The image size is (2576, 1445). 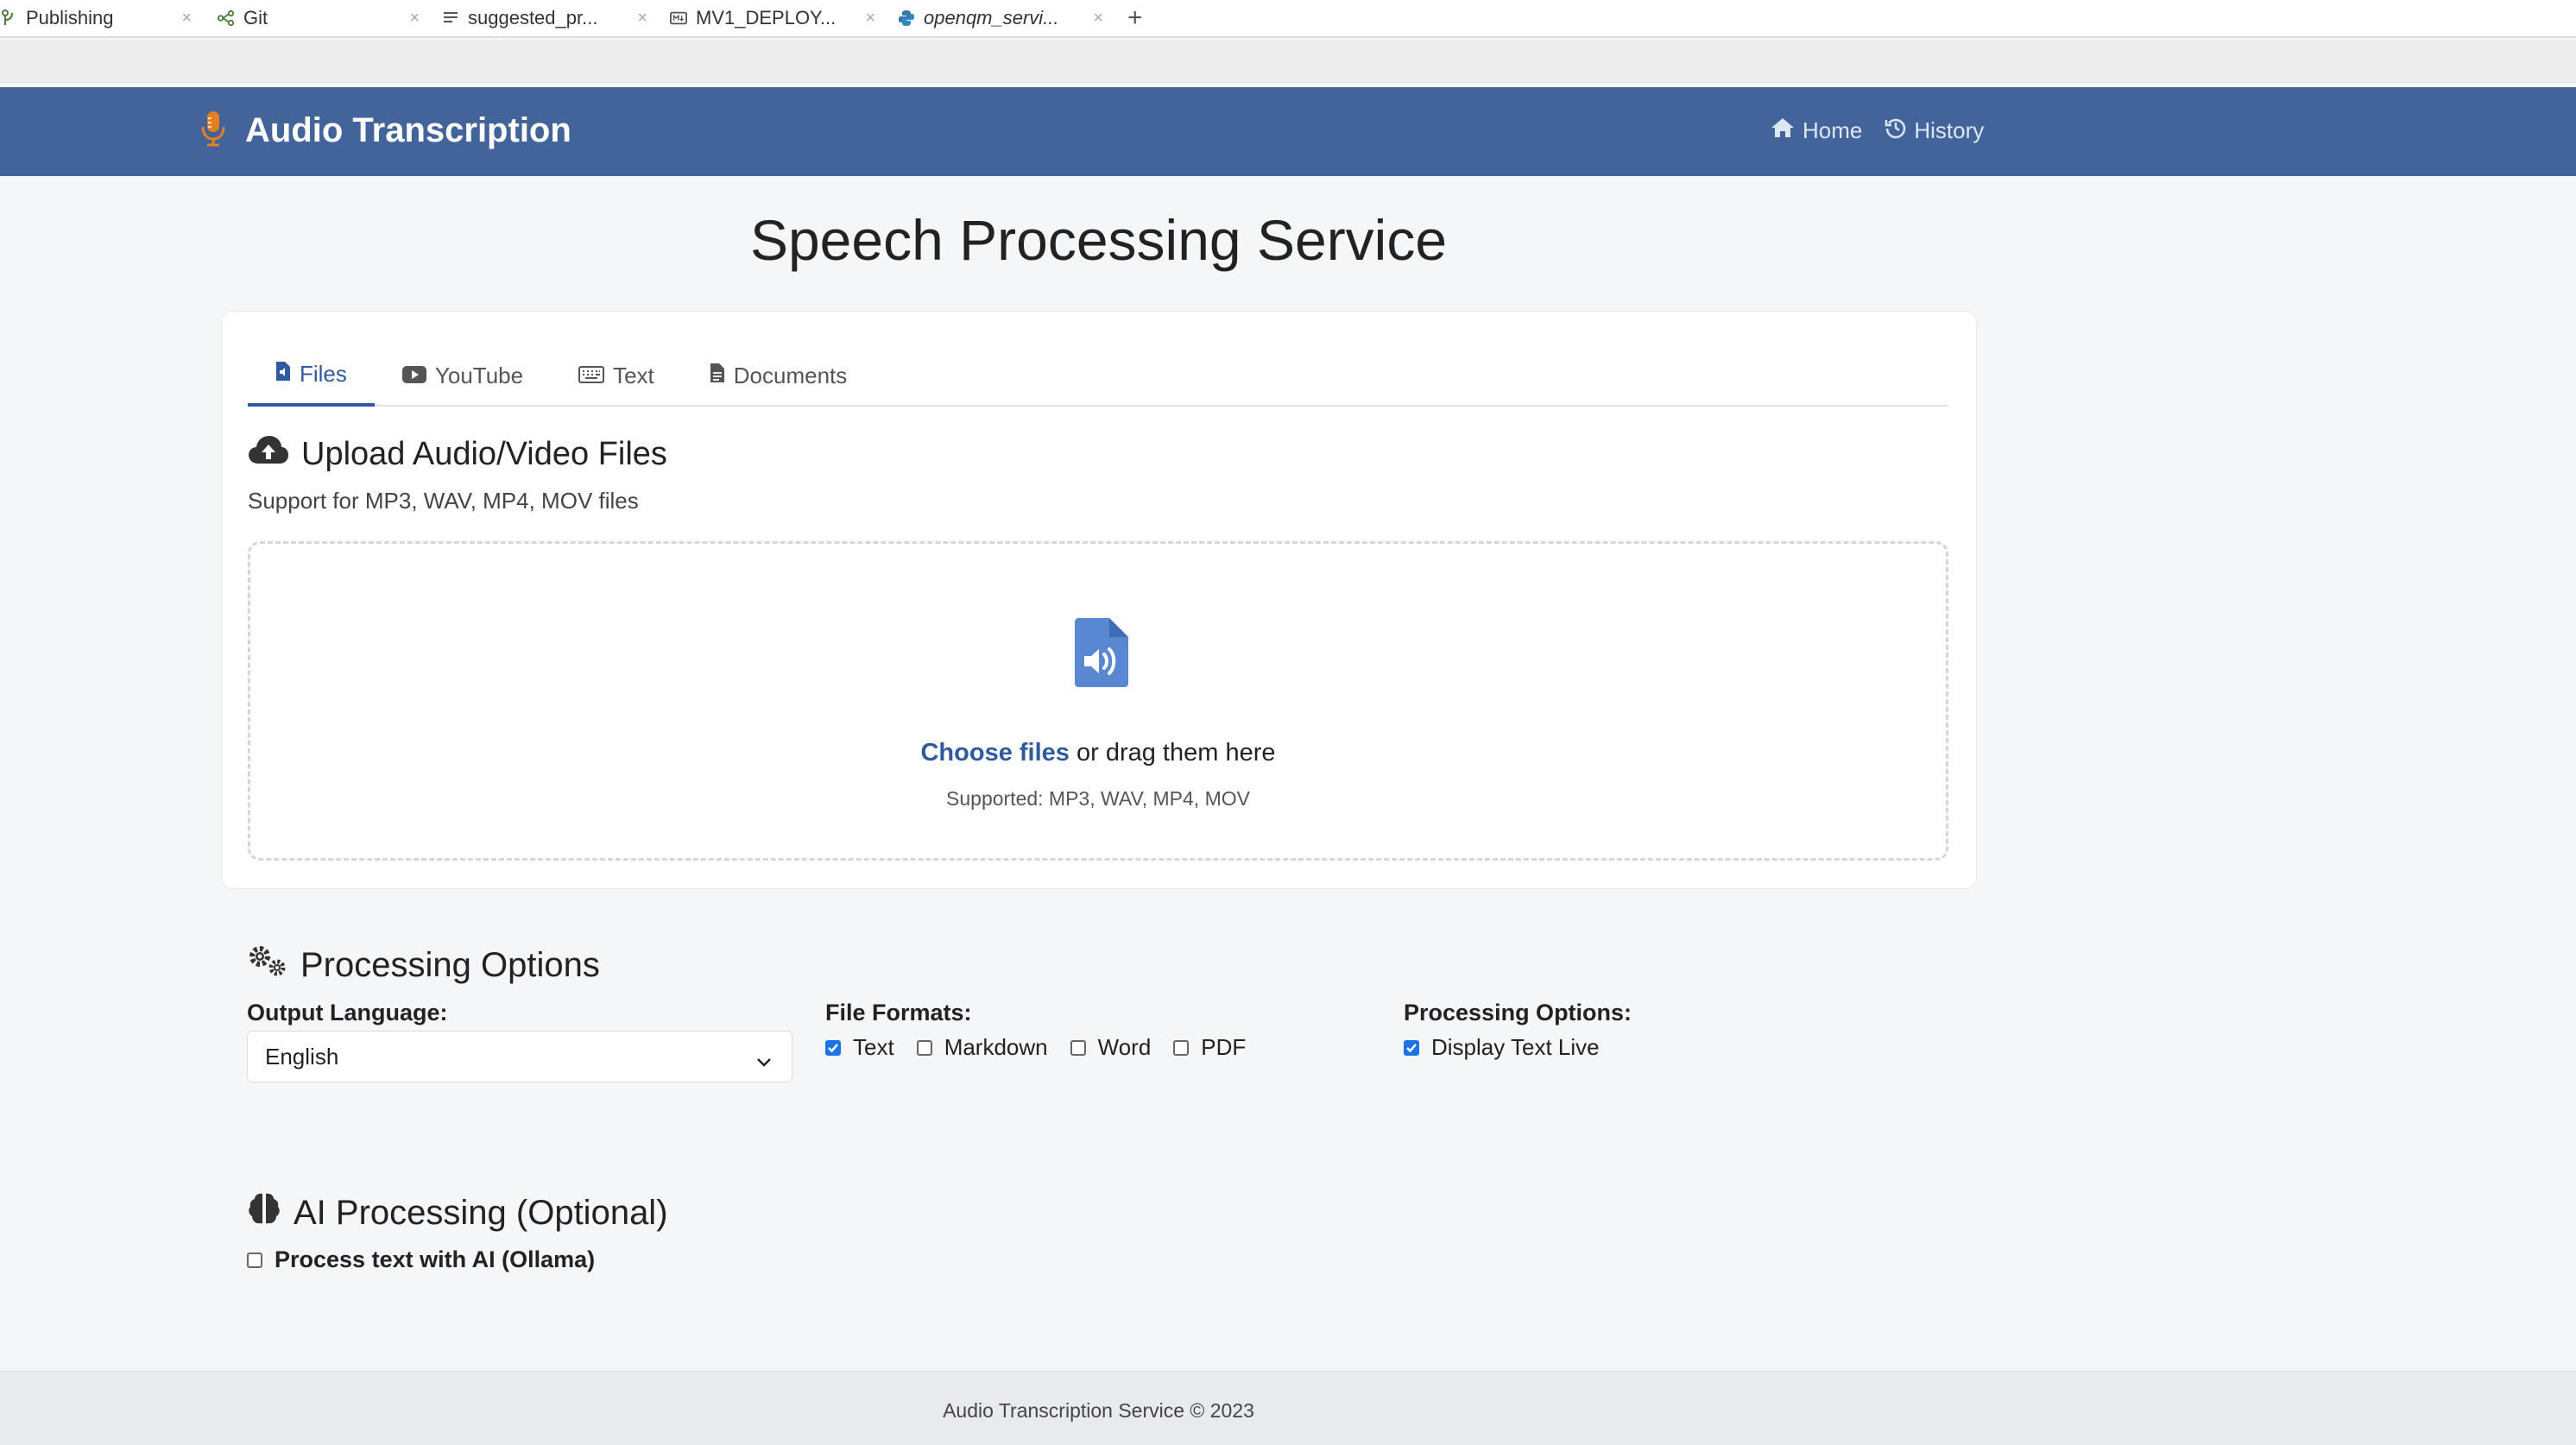 I want to click on home-icon, so click(x=1783, y=131).